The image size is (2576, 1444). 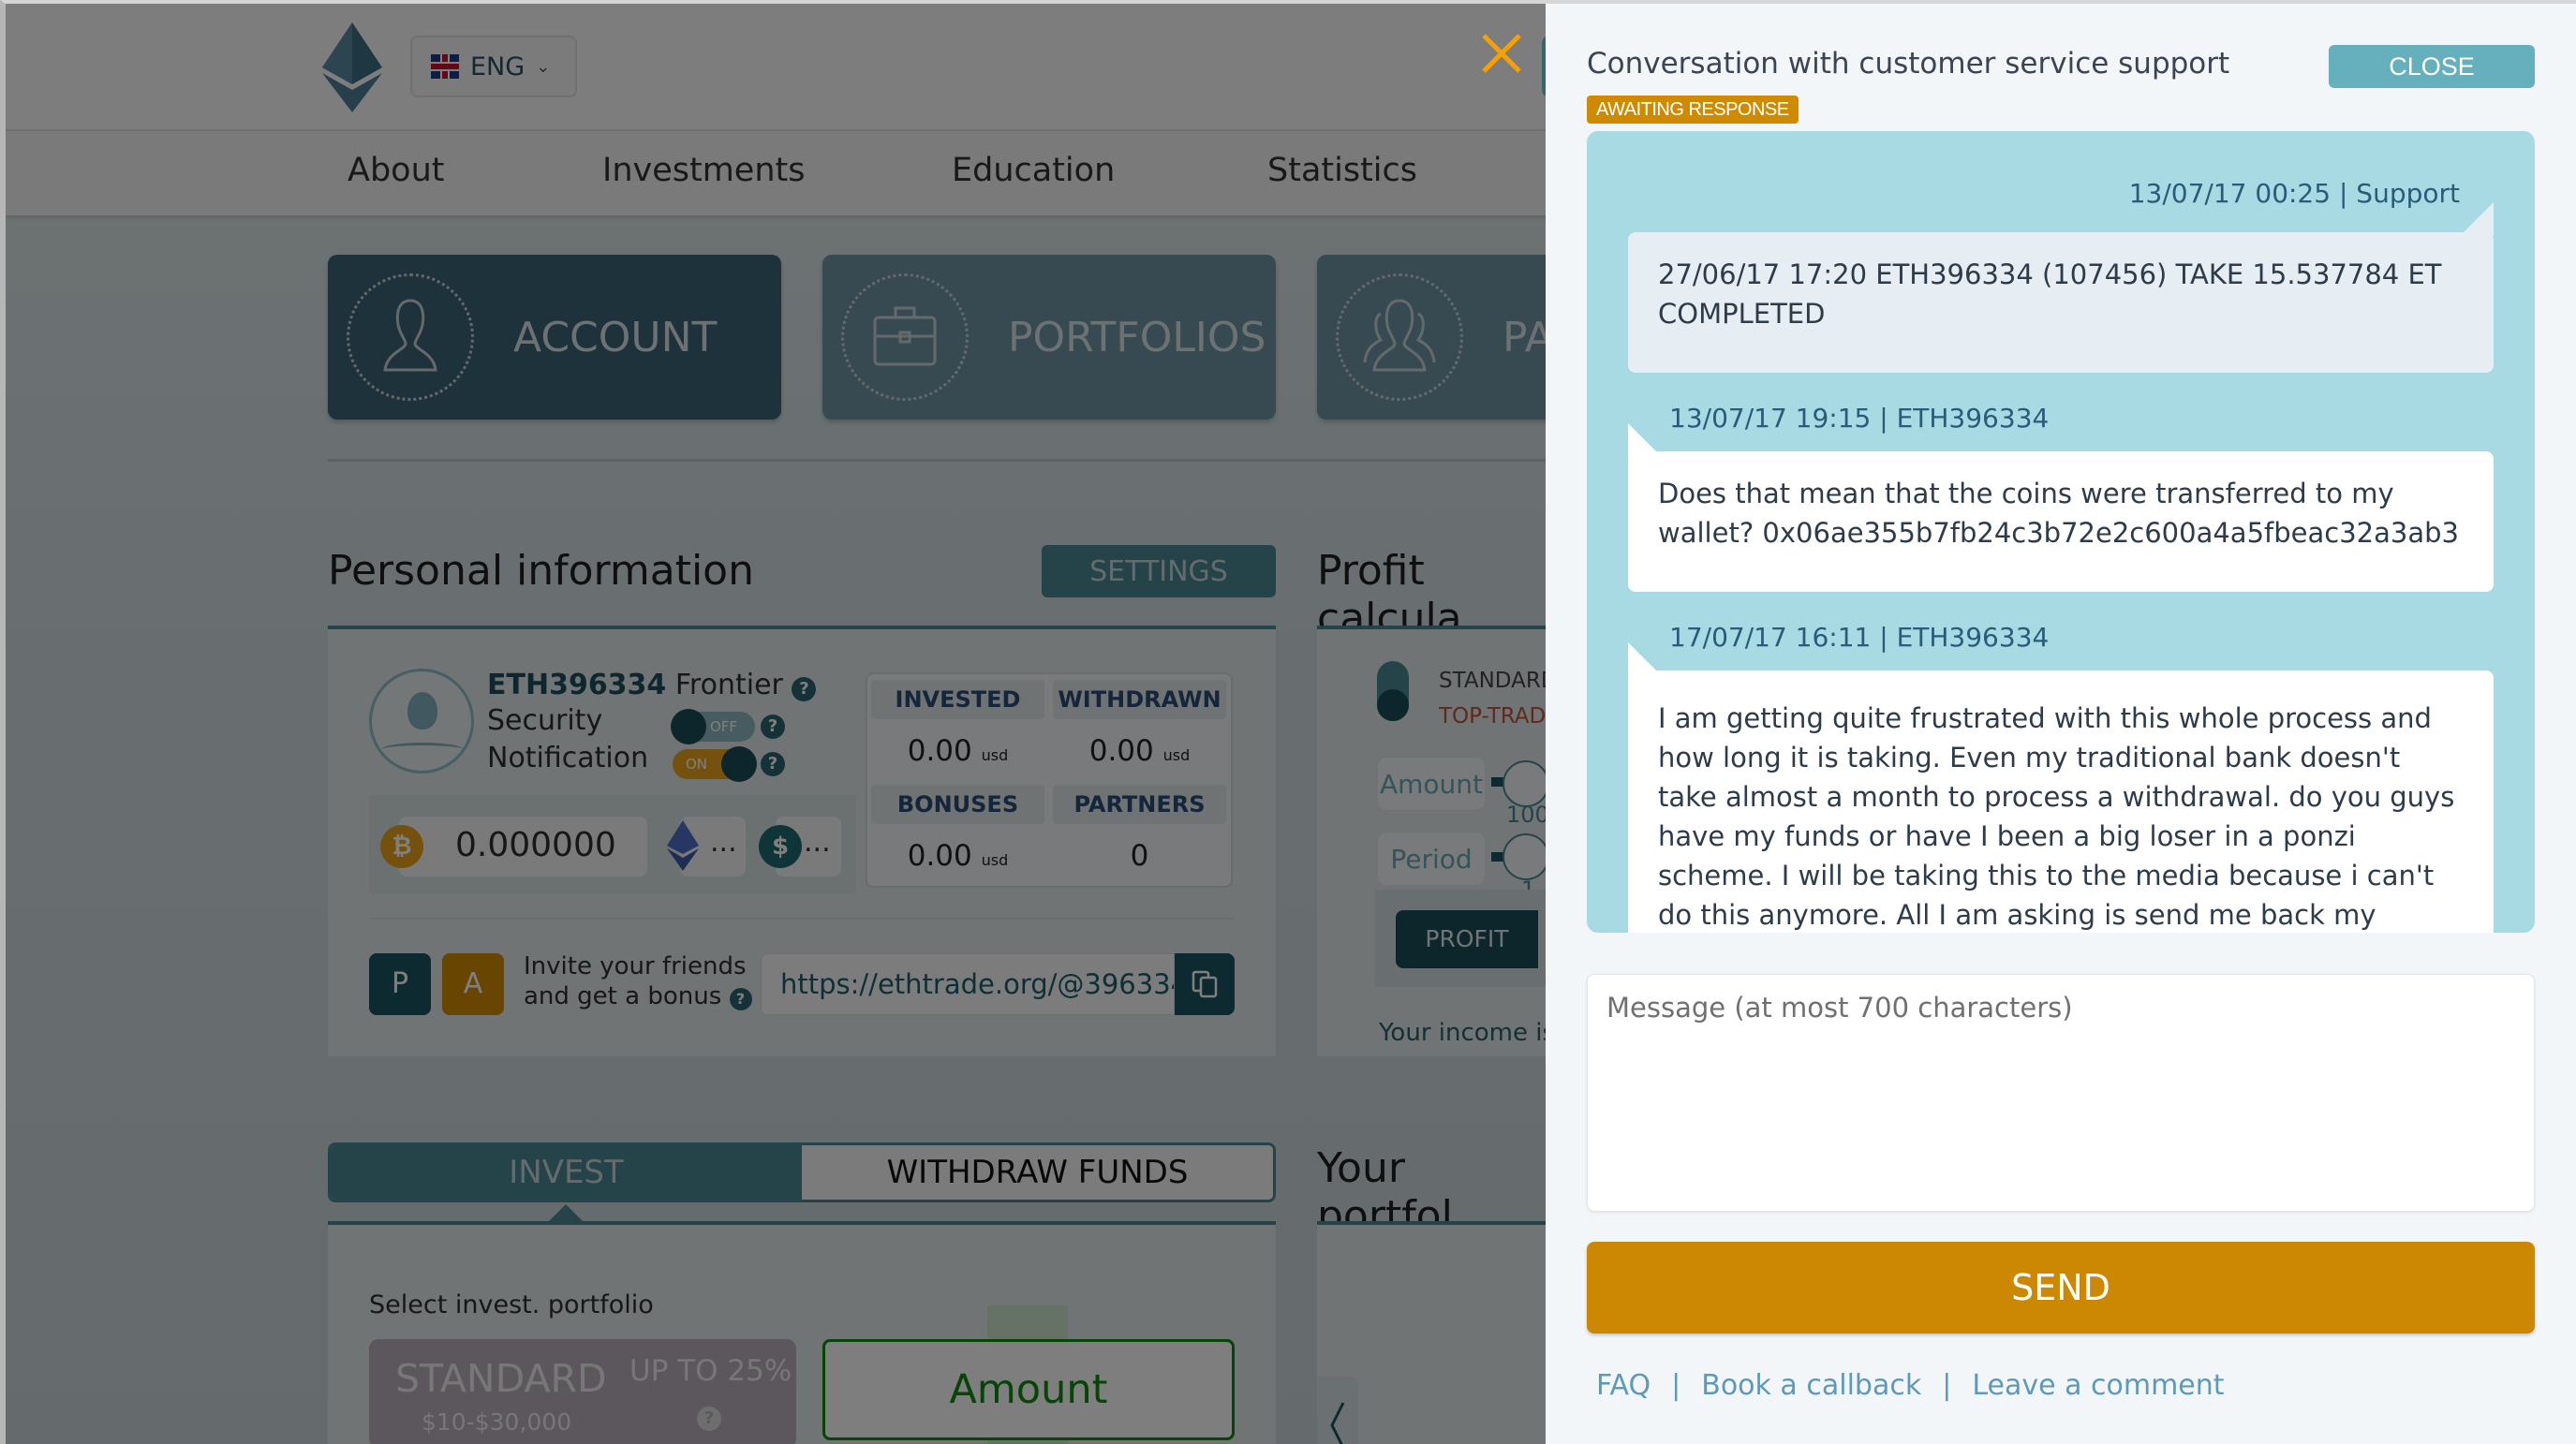 I want to click on book-callback-link: Book a callback, so click(x=1811, y=1385).